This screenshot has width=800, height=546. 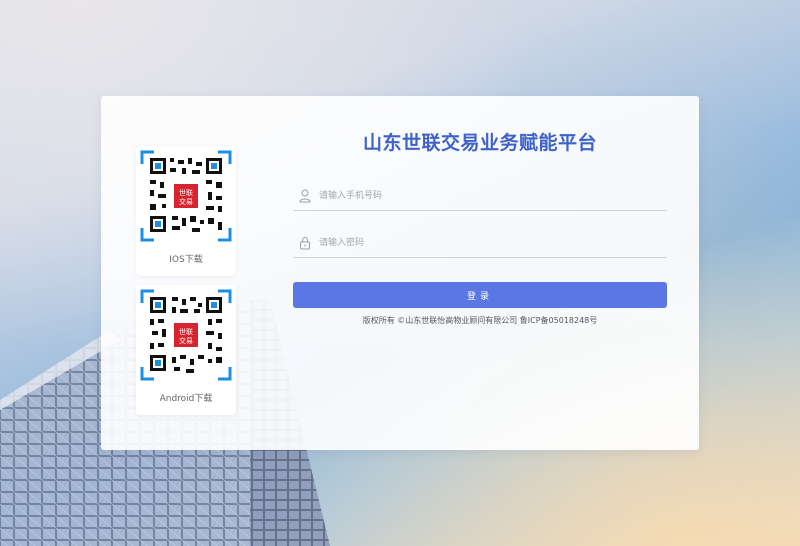 What do you see at coordinates (479, 143) in the screenshot?
I see `page-title: 山东世联交易业务赋能平台` at bounding box center [479, 143].